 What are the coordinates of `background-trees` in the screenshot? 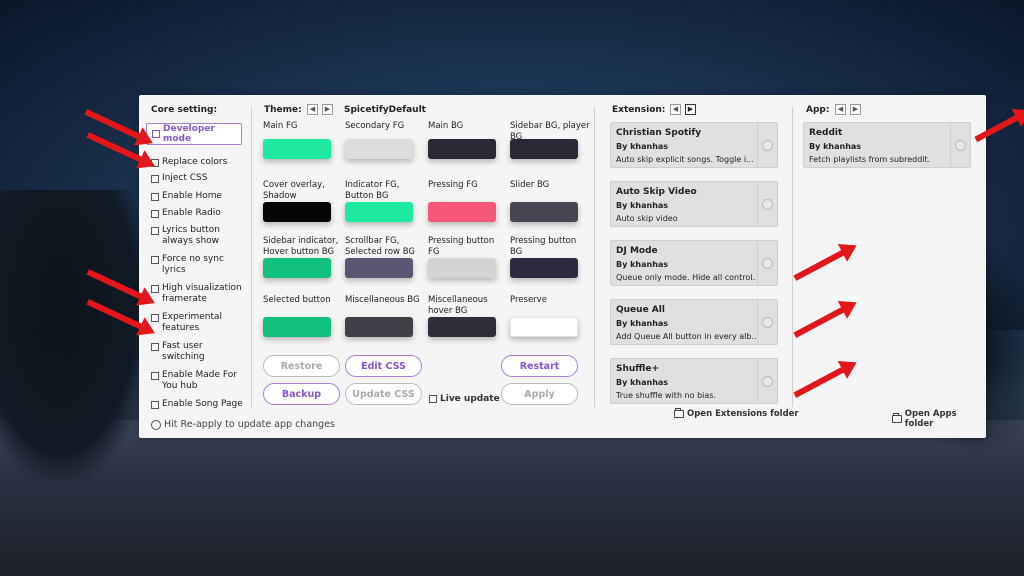 It's located at (75, 335).